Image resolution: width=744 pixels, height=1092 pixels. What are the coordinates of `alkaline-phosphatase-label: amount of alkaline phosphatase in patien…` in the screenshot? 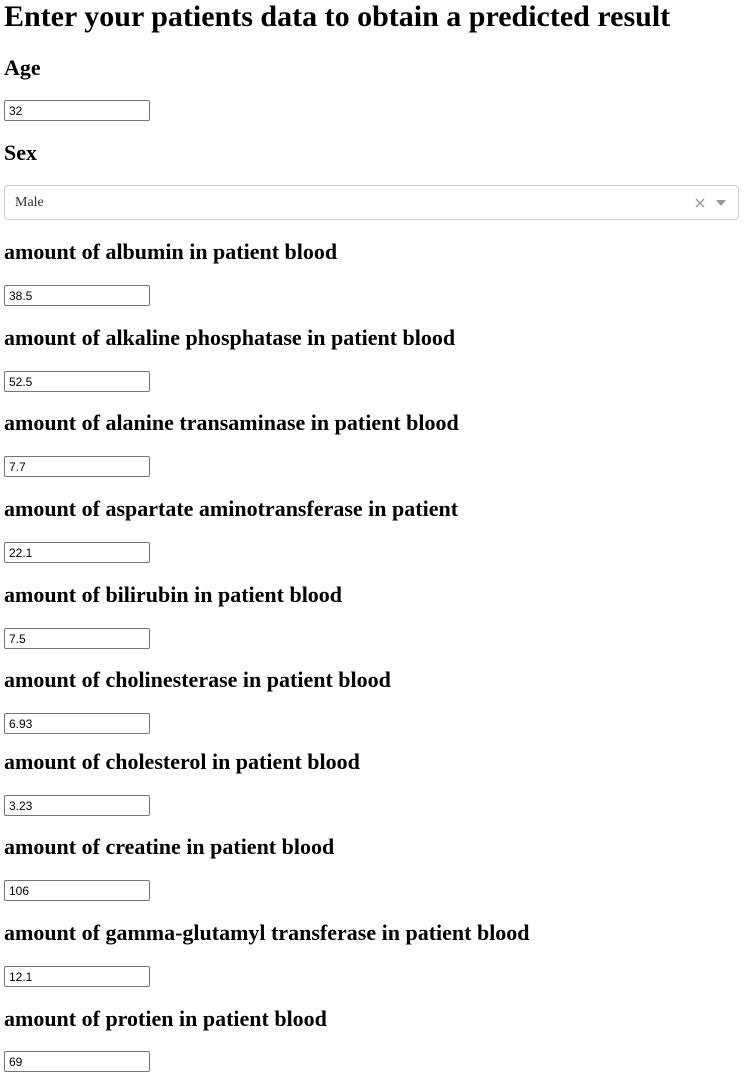 It's located at (230, 337).